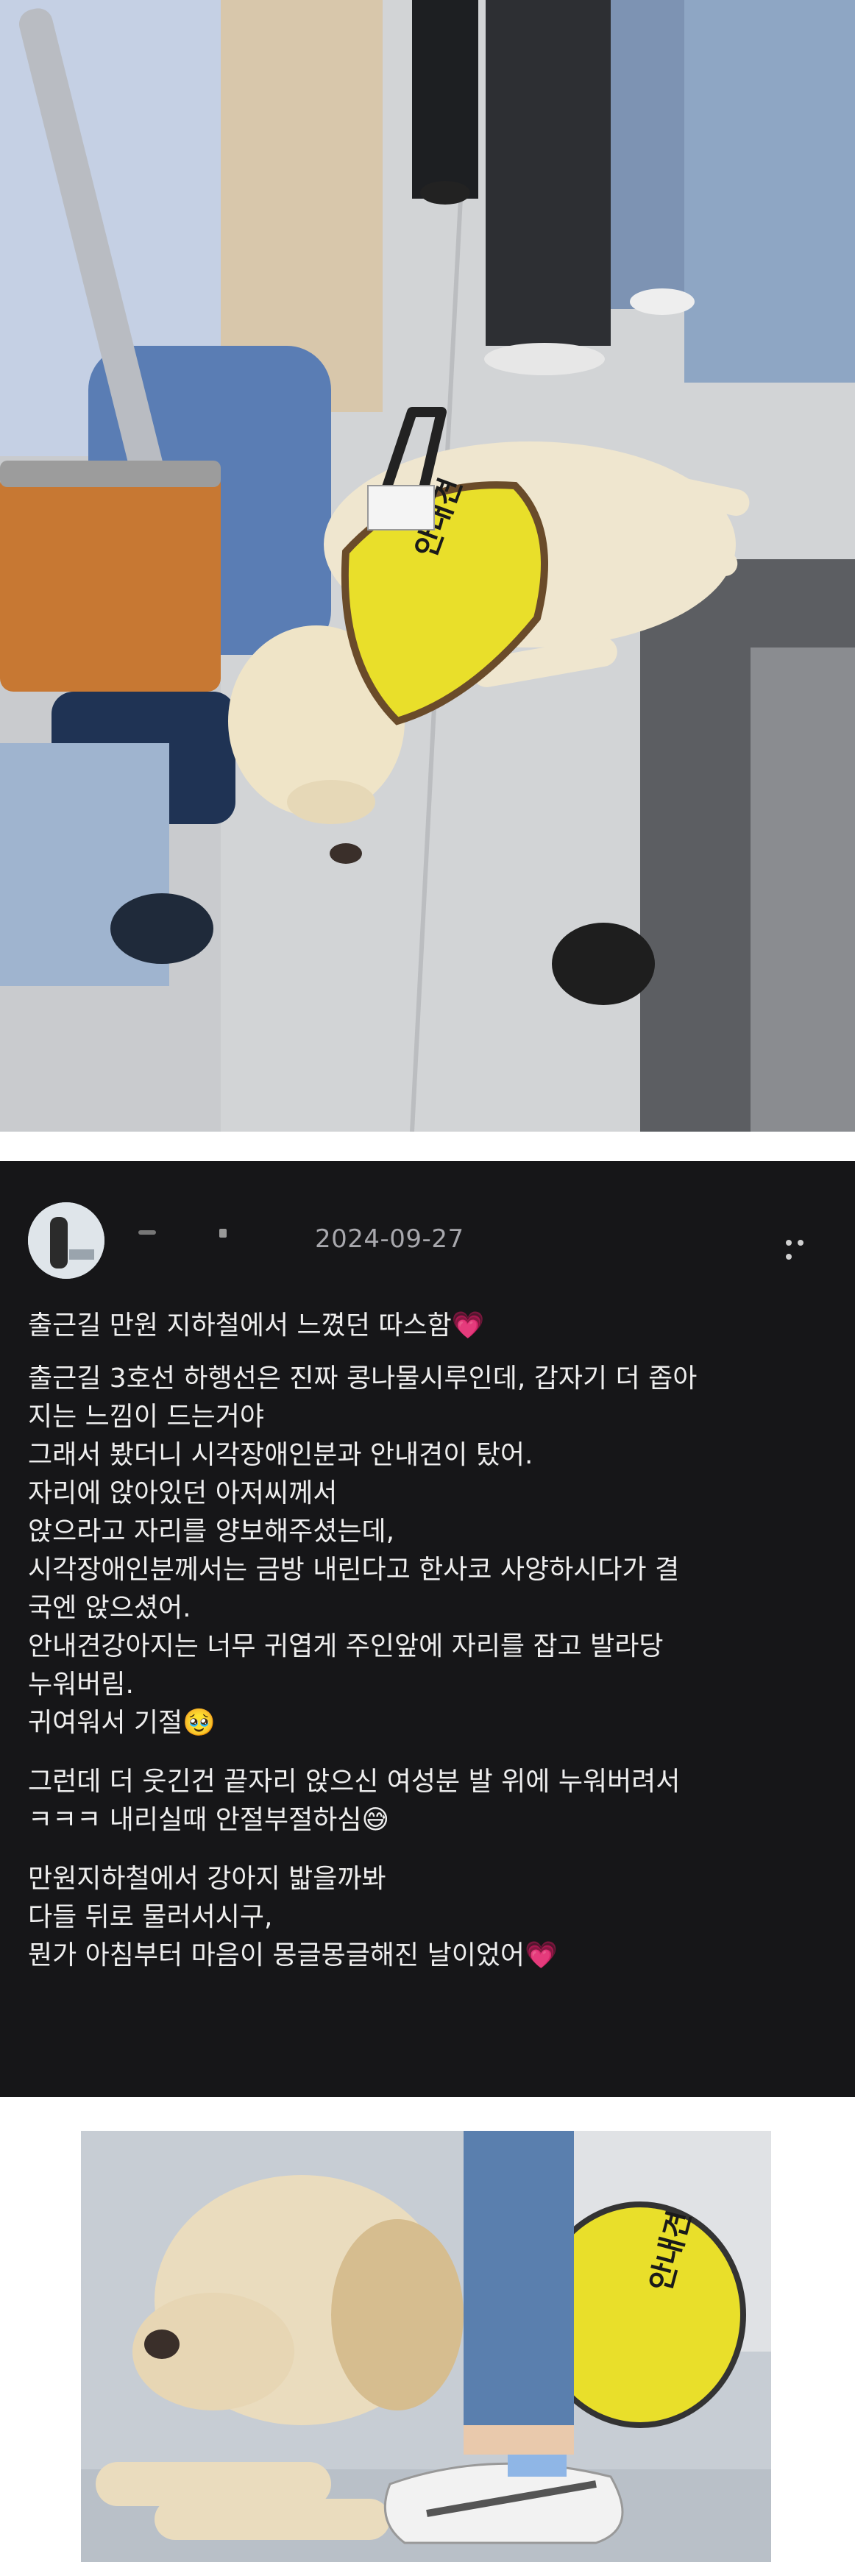 The width and height of the screenshot is (855, 2576). Describe the element at coordinates (219, 1235) in the screenshot. I see `username` at that location.